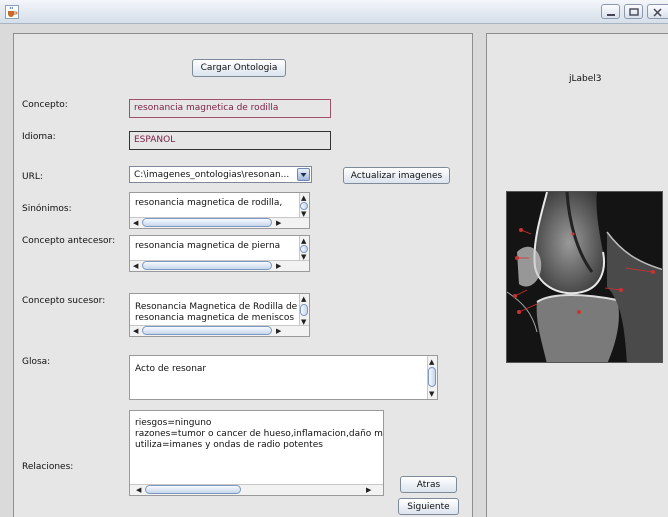 The image size is (668, 517). Describe the element at coordinates (209, 203) in the screenshot. I see `list-item: resonancia magnetica de rodilla,` at that location.